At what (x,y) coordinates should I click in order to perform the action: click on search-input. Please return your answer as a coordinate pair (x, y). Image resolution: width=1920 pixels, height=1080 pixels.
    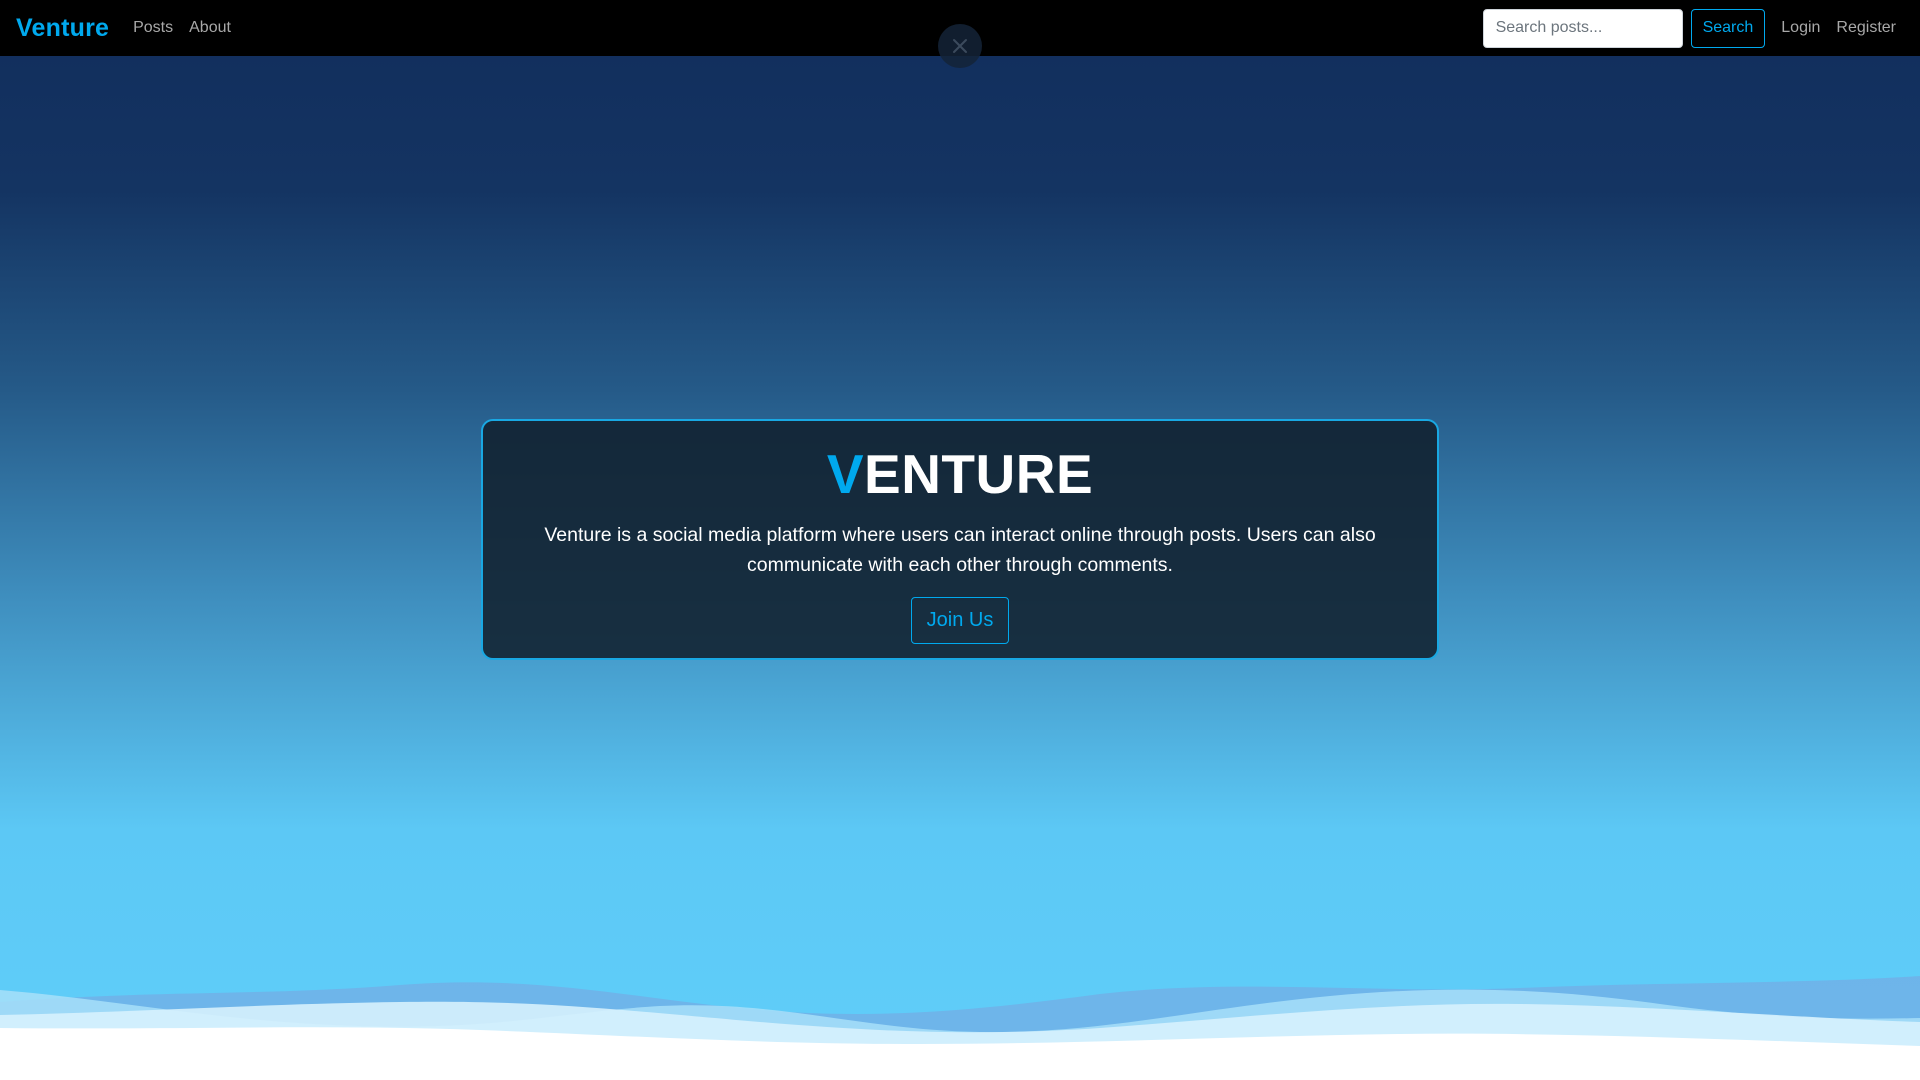
    Looking at the image, I should click on (1582, 28).